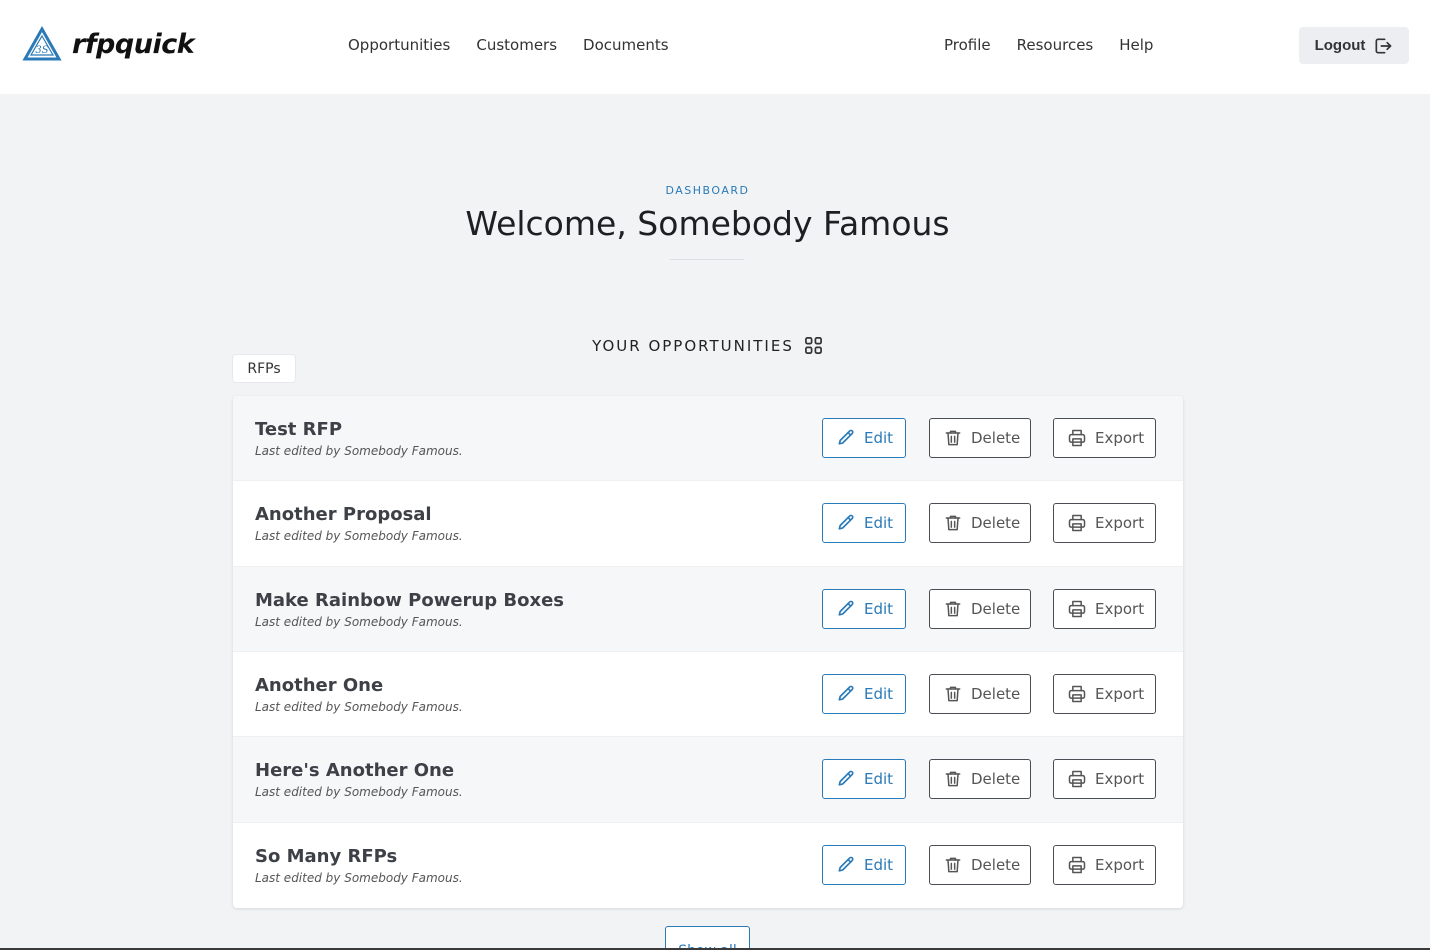 The height and width of the screenshot is (950, 1430). Describe the element at coordinates (359, 515) in the screenshot. I see `opportunity-title: Another Proposal` at that location.